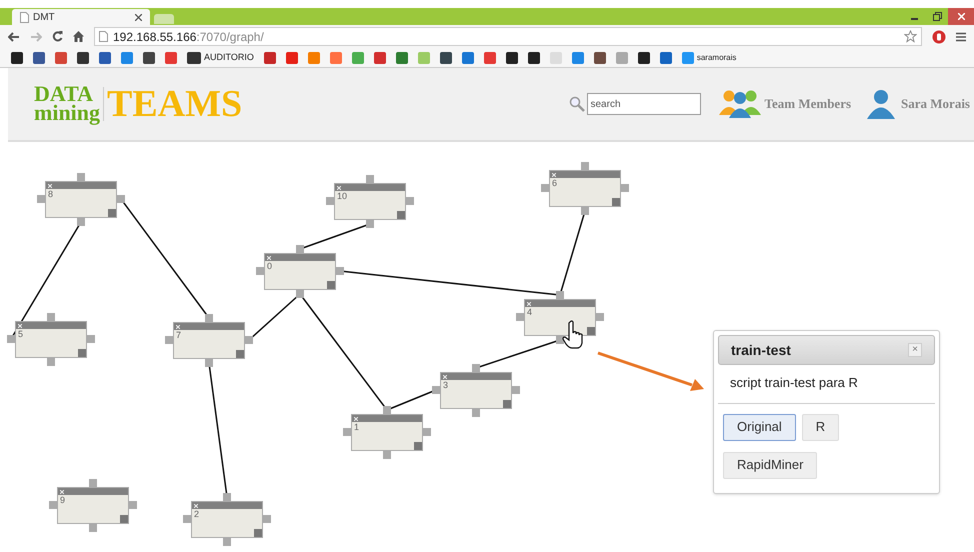 This screenshot has width=974, height=552. What do you see at coordinates (784, 104) in the screenshot?
I see `team-members-link: Team Members` at bounding box center [784, 104].